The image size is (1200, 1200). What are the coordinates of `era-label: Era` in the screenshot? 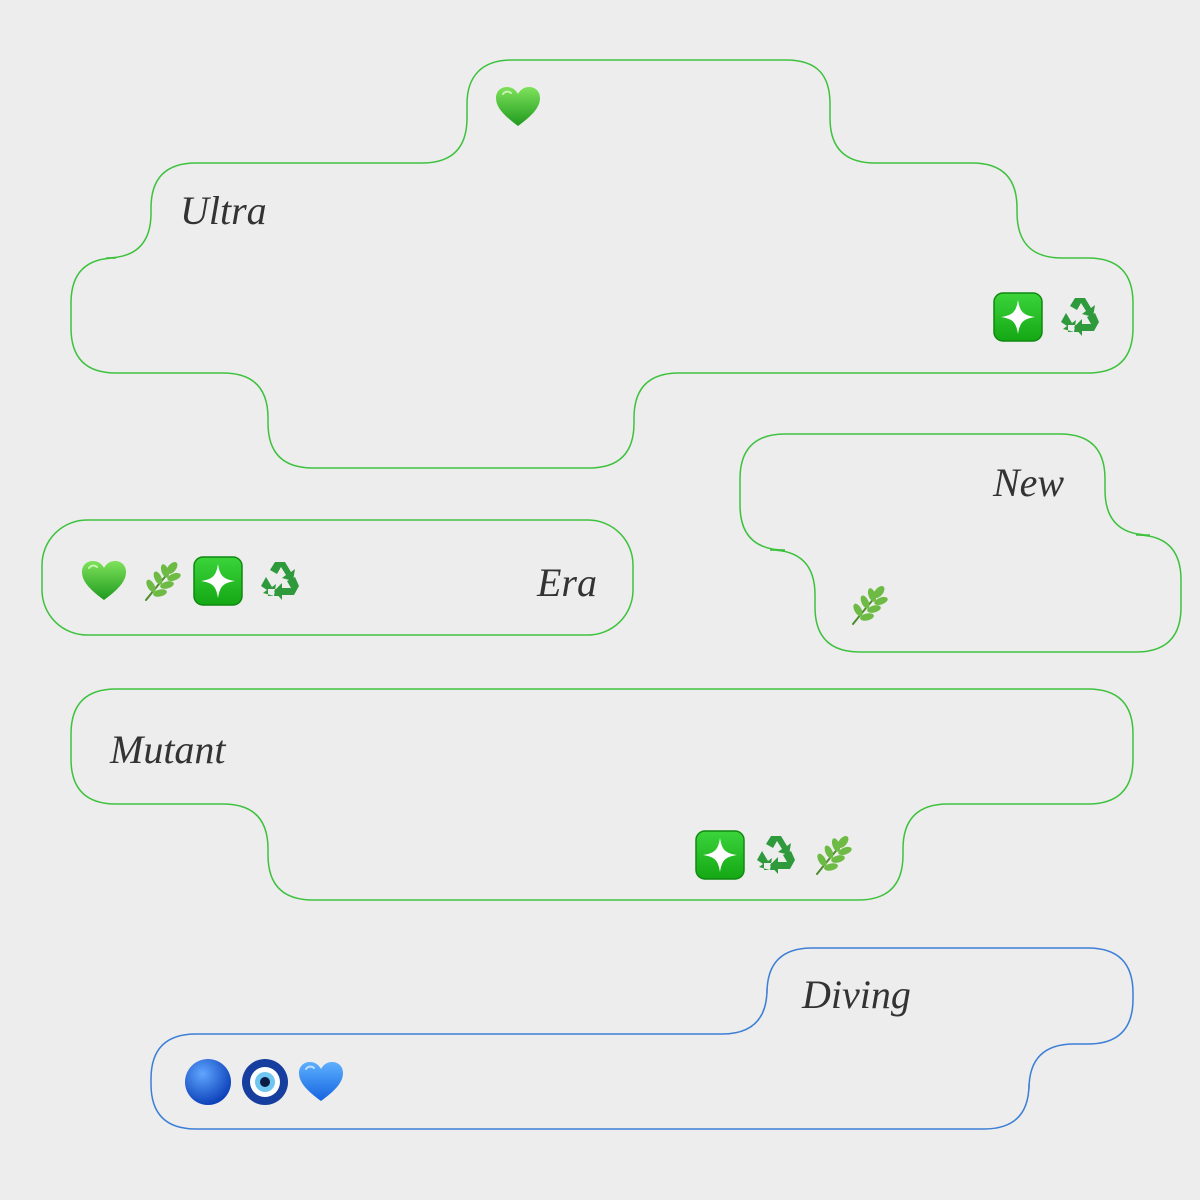 It's located at (567, 582).